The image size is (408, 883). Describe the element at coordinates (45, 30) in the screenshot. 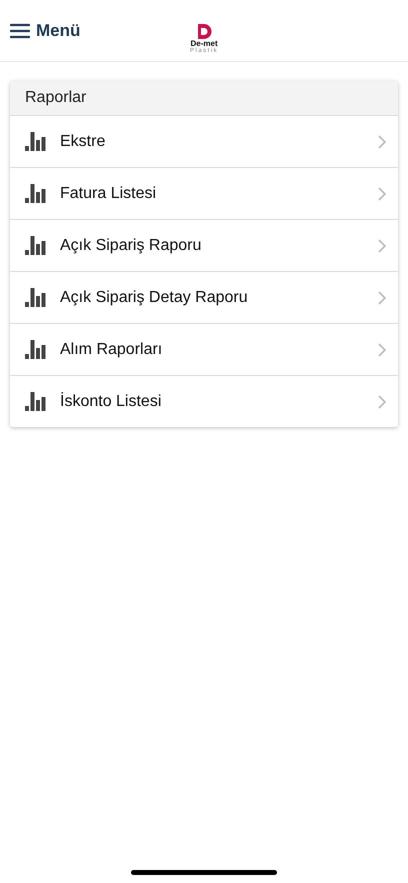

I see `menu-button: Menü` at that location.